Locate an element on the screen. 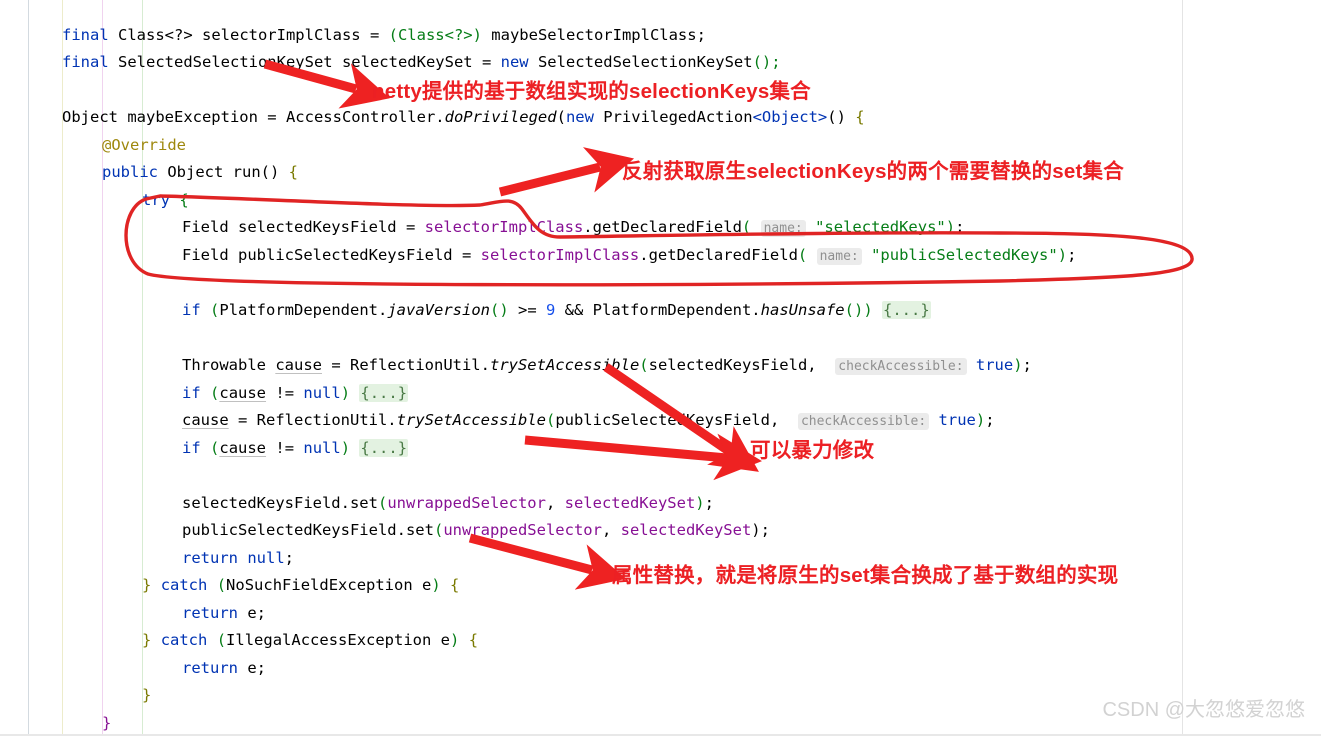  code-token: e; is located at coordinates (252, 613).